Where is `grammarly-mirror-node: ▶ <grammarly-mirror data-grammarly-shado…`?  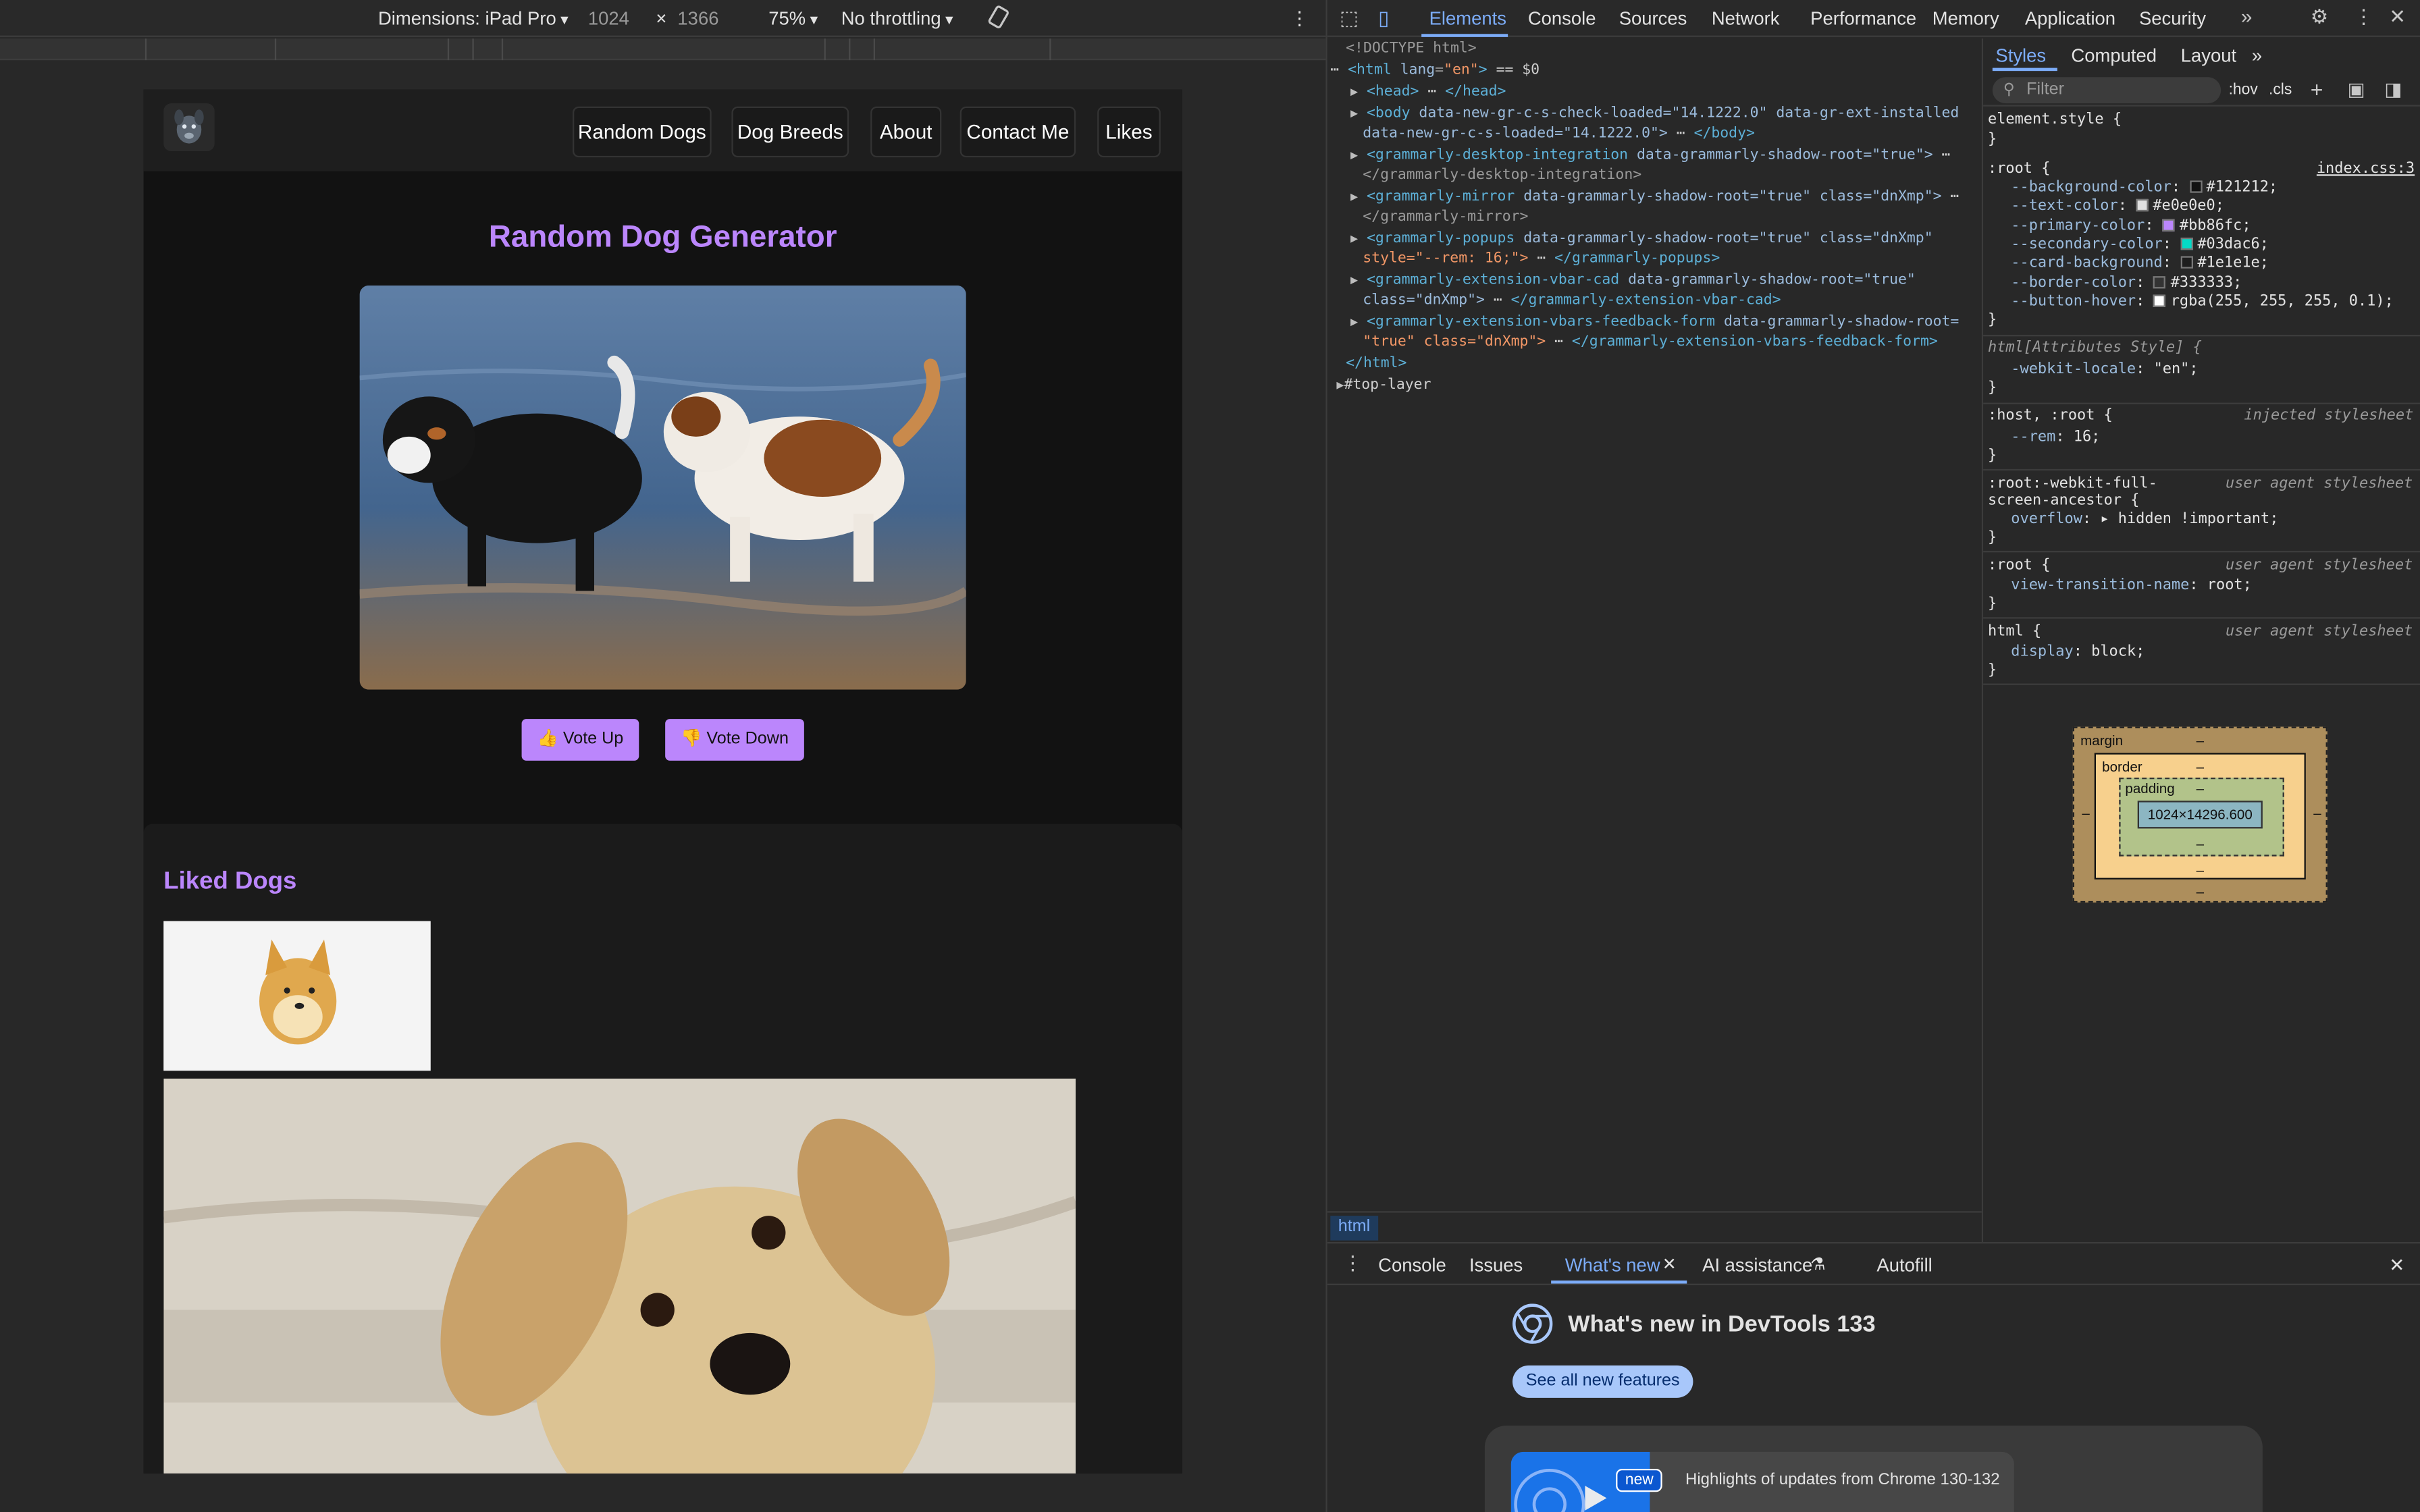 grammarly-mirror-node: ▶ <grammarly-mirror data-grammarly-shado… is located at coordinates (1654, 197).